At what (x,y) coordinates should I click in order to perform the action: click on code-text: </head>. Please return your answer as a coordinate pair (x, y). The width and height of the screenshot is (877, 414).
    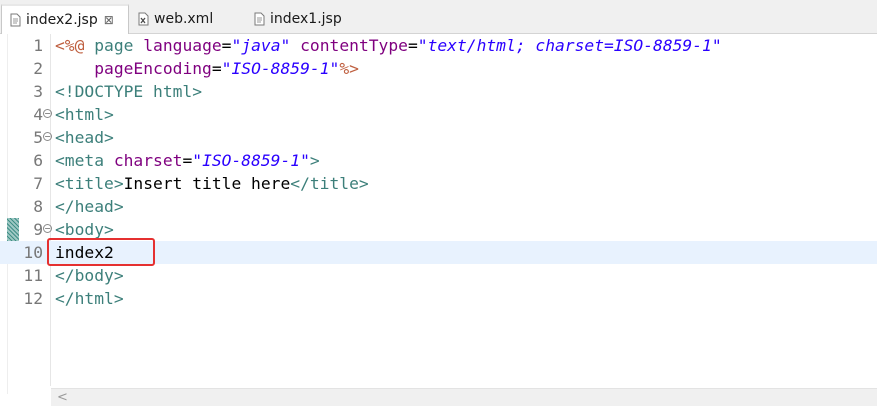
    Looking at the image, I should click on (89, 206).